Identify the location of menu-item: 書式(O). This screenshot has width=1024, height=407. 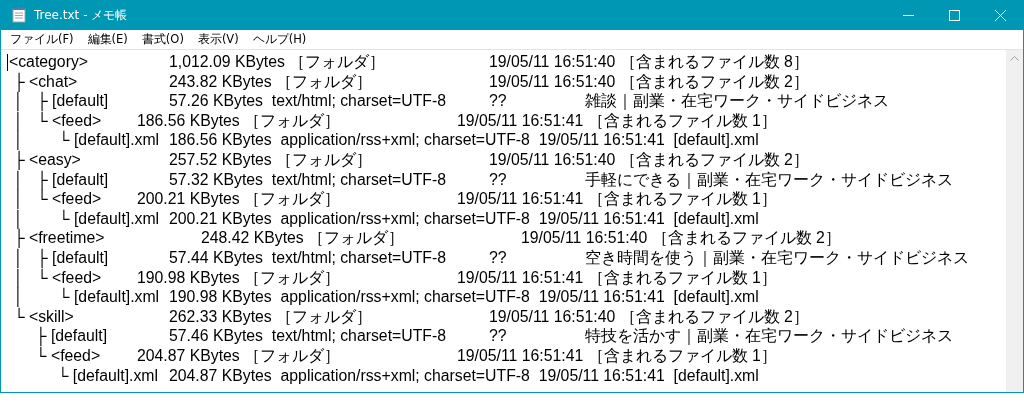
(162, 39).